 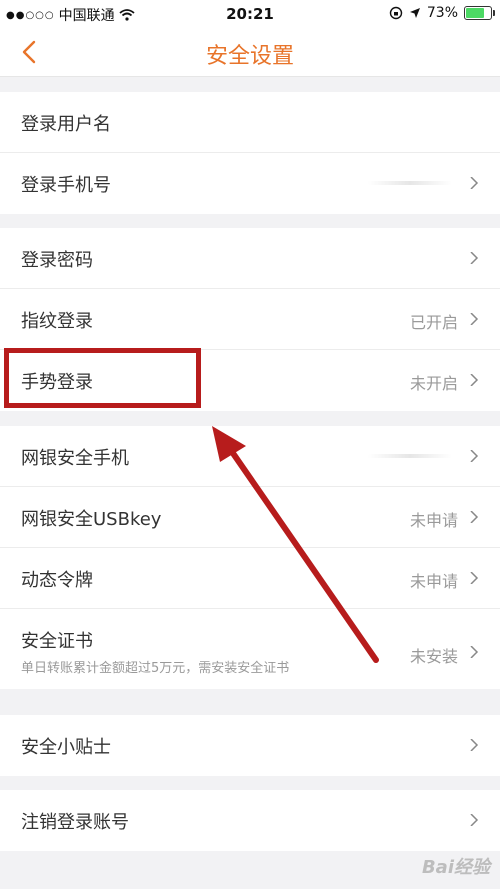 I want to click on row-security-phone: 网银安全手机, so click(x=250, y=456).